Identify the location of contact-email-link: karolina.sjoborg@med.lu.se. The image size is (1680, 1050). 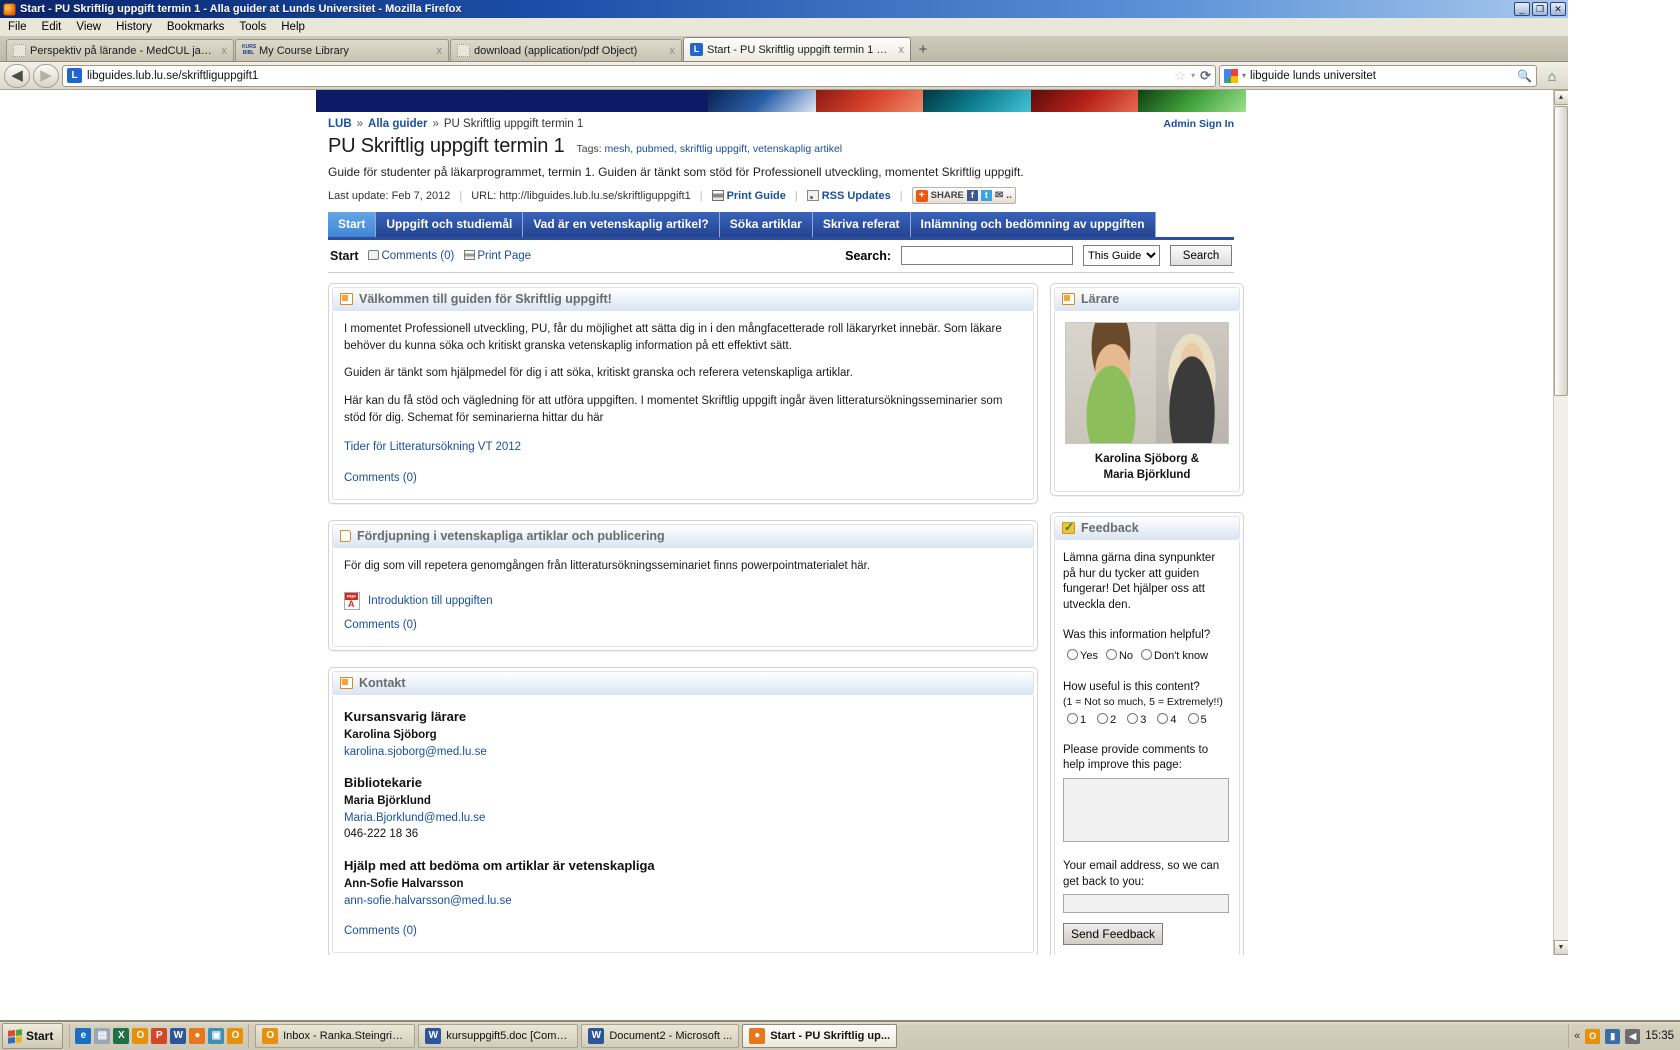
(683, 752).